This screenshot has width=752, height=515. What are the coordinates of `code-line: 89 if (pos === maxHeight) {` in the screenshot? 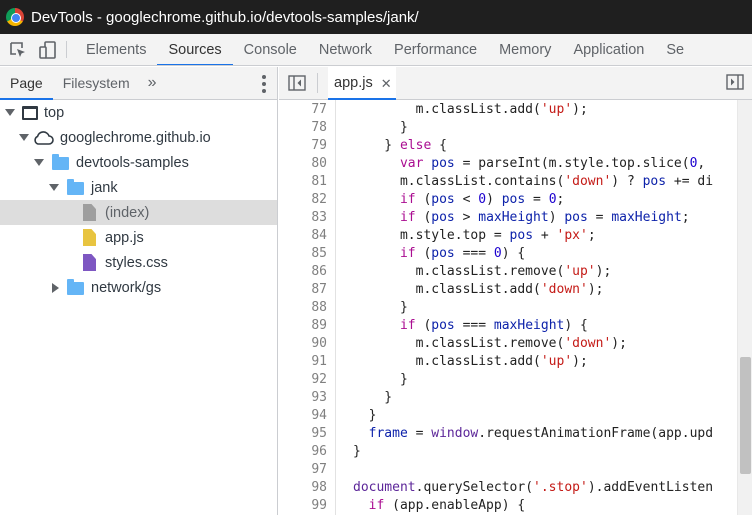 It's located at (515, 326).